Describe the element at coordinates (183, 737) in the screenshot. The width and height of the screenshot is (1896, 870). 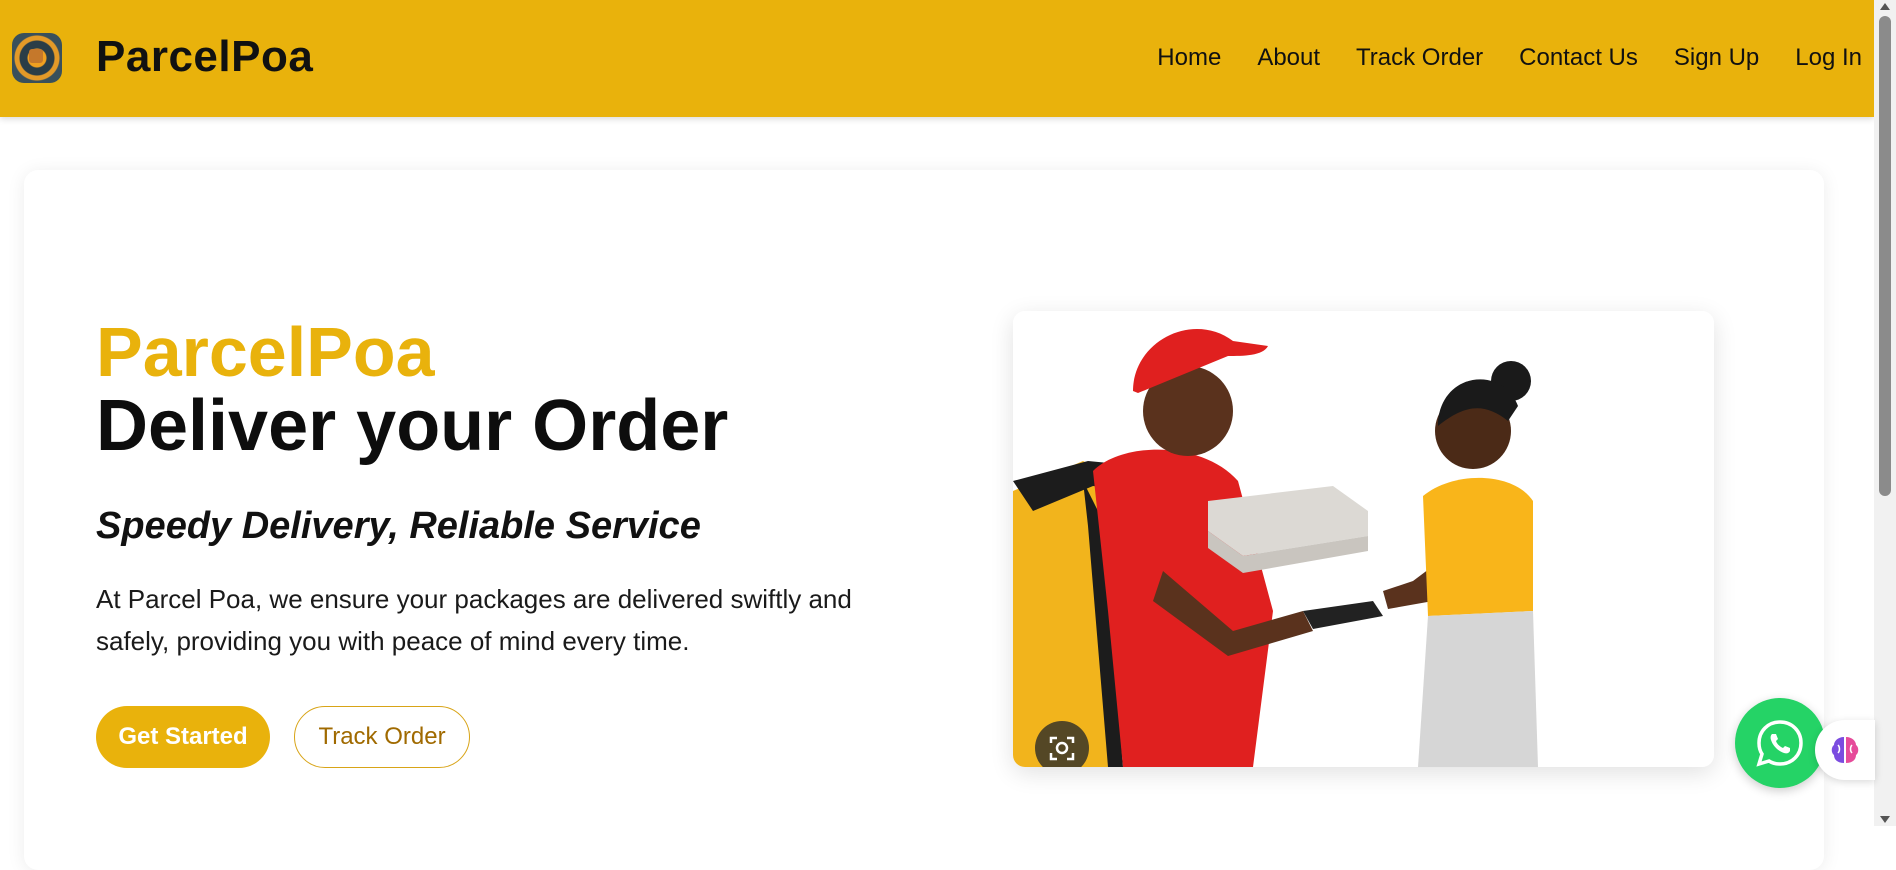
I see `get-started-button: Get Started` at that location.